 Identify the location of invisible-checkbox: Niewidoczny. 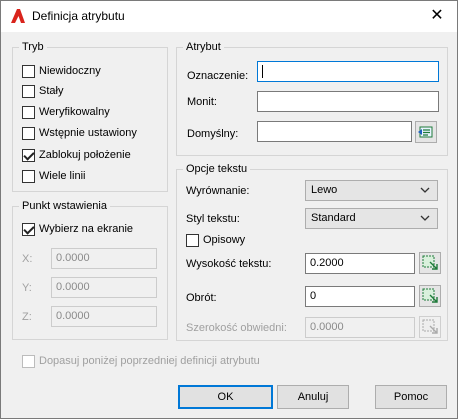
(61, 72).